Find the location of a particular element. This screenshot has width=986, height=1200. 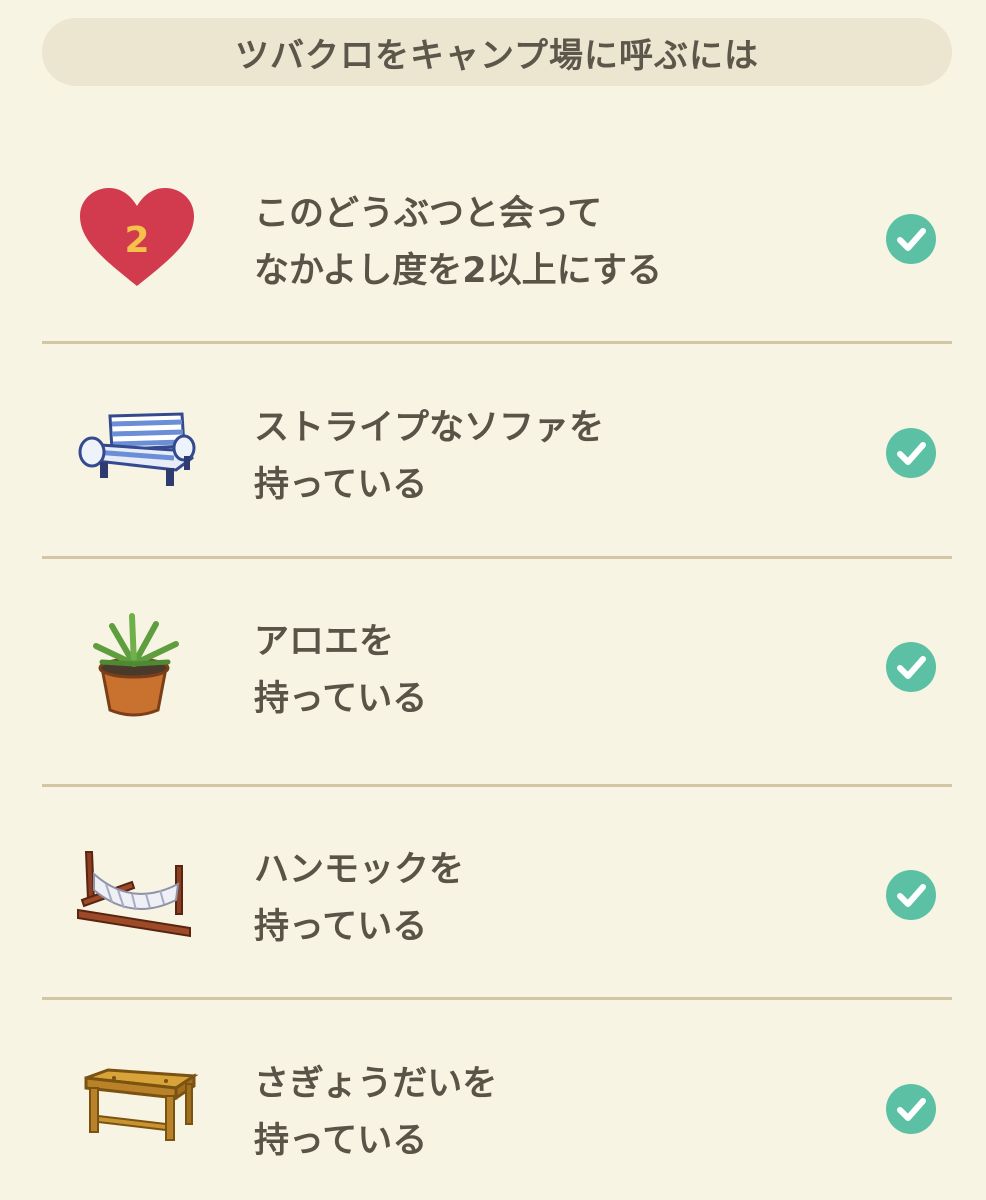

page-header: ツバクロをキャンプ場に呼ぶには is located at coordinates (497, 52).